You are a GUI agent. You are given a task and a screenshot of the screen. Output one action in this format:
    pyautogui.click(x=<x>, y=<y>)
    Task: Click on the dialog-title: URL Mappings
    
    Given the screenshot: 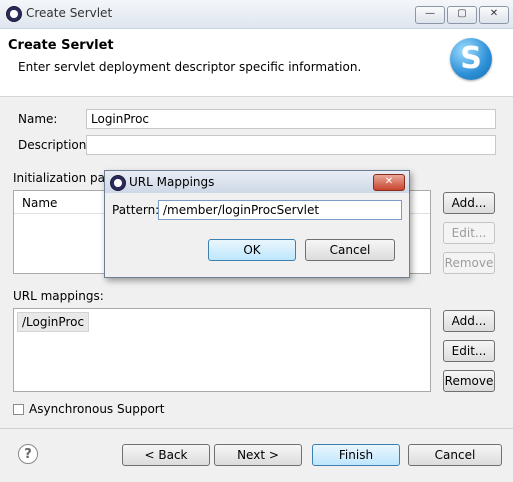 What is the action you would take?
    pyautogui.click(x=172, y=182)
    